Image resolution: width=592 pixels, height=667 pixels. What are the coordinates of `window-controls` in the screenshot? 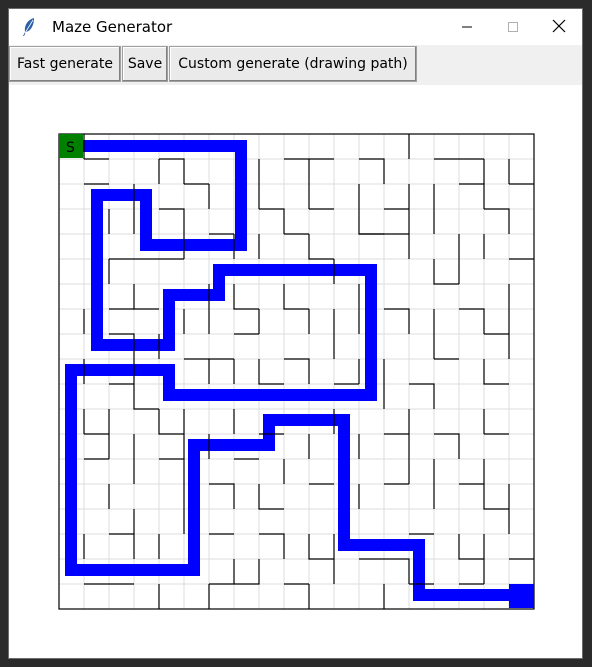 It's located at (513, 27).